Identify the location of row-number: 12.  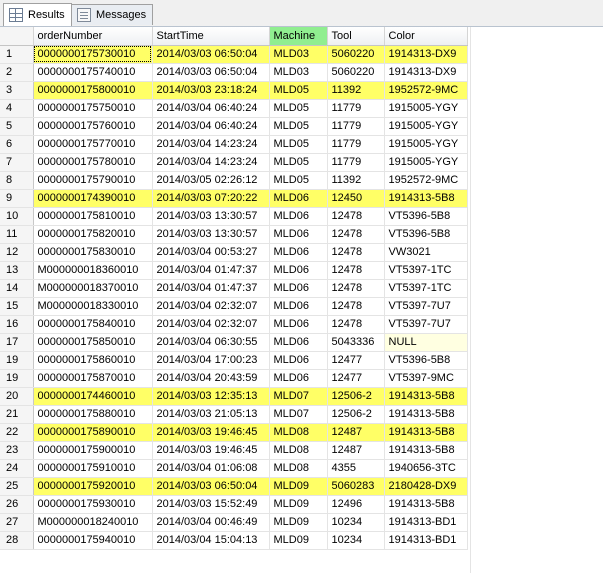
(17, 252).